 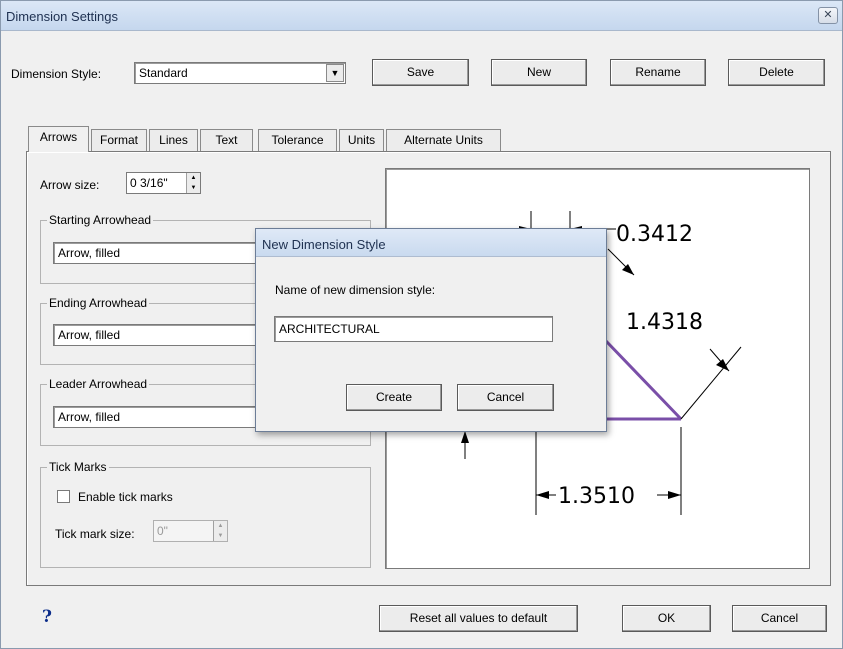 What do you see at coordinates (643, 380) in the screenshot?
I see `shape-edge-diagonal` at bounding box center [643, 380].